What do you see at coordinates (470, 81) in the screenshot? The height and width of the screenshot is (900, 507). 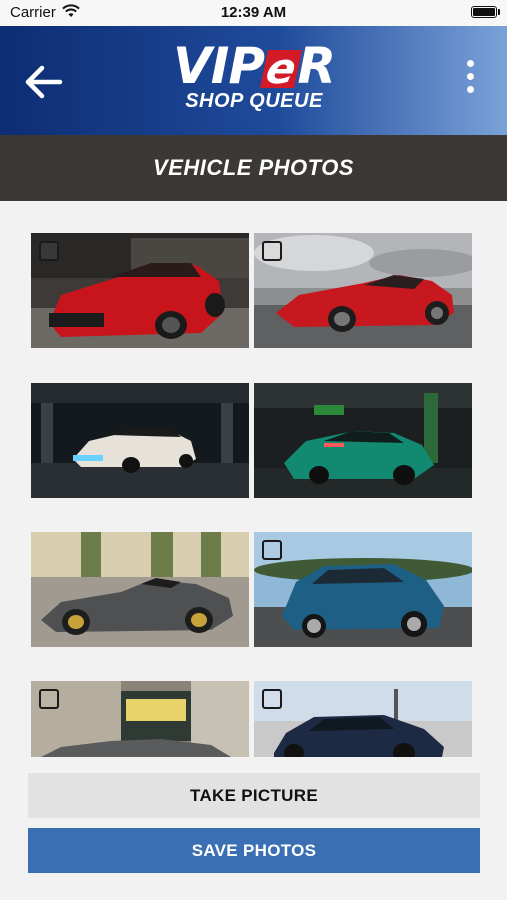 I see `more-options-button` at bounding box center [470, 81].